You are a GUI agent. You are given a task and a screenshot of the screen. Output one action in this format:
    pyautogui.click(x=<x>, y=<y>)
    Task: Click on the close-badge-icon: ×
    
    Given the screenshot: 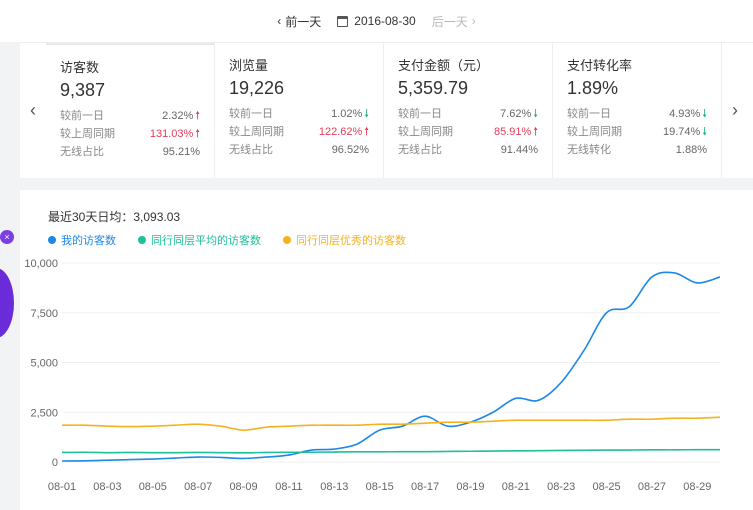 What is the action you would take?
    pyautogui.click(x=7, y=237)
    